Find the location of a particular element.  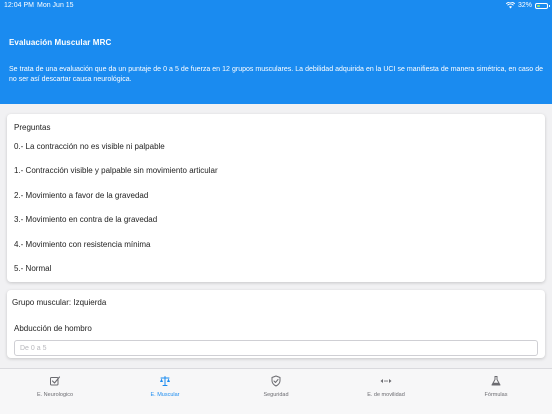

muscle-group-label: Grupo muscular: Izquierda is located at coordinates (59, 302).